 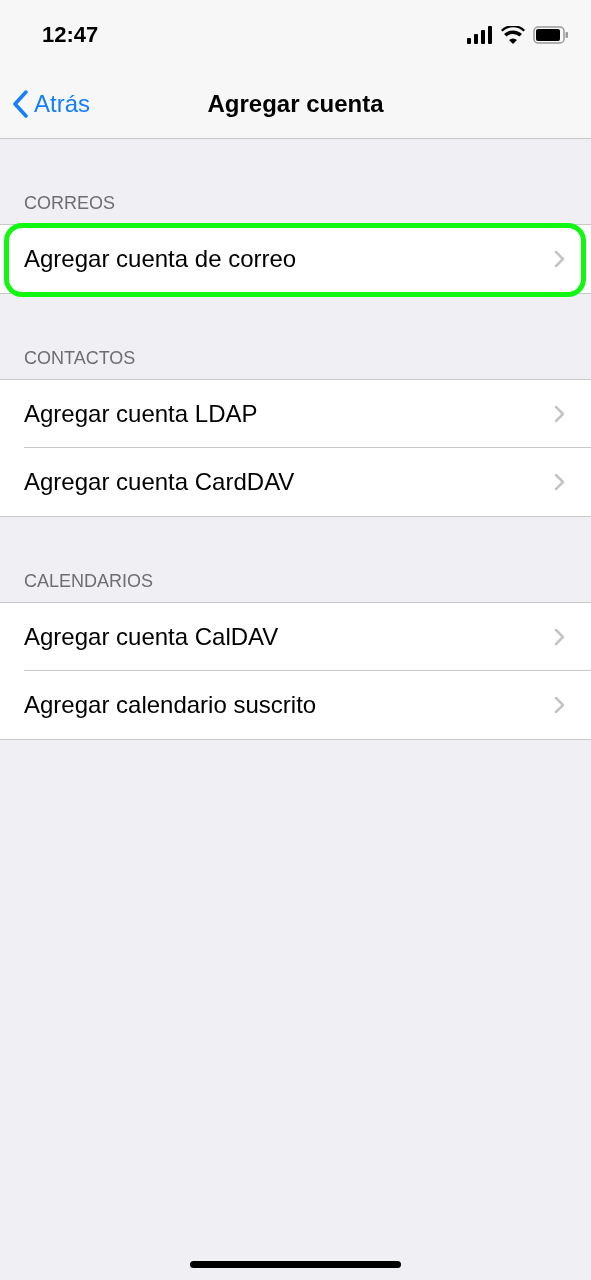 I want to click on section-header: CALENDARIOS, so click(x=89, y=581).